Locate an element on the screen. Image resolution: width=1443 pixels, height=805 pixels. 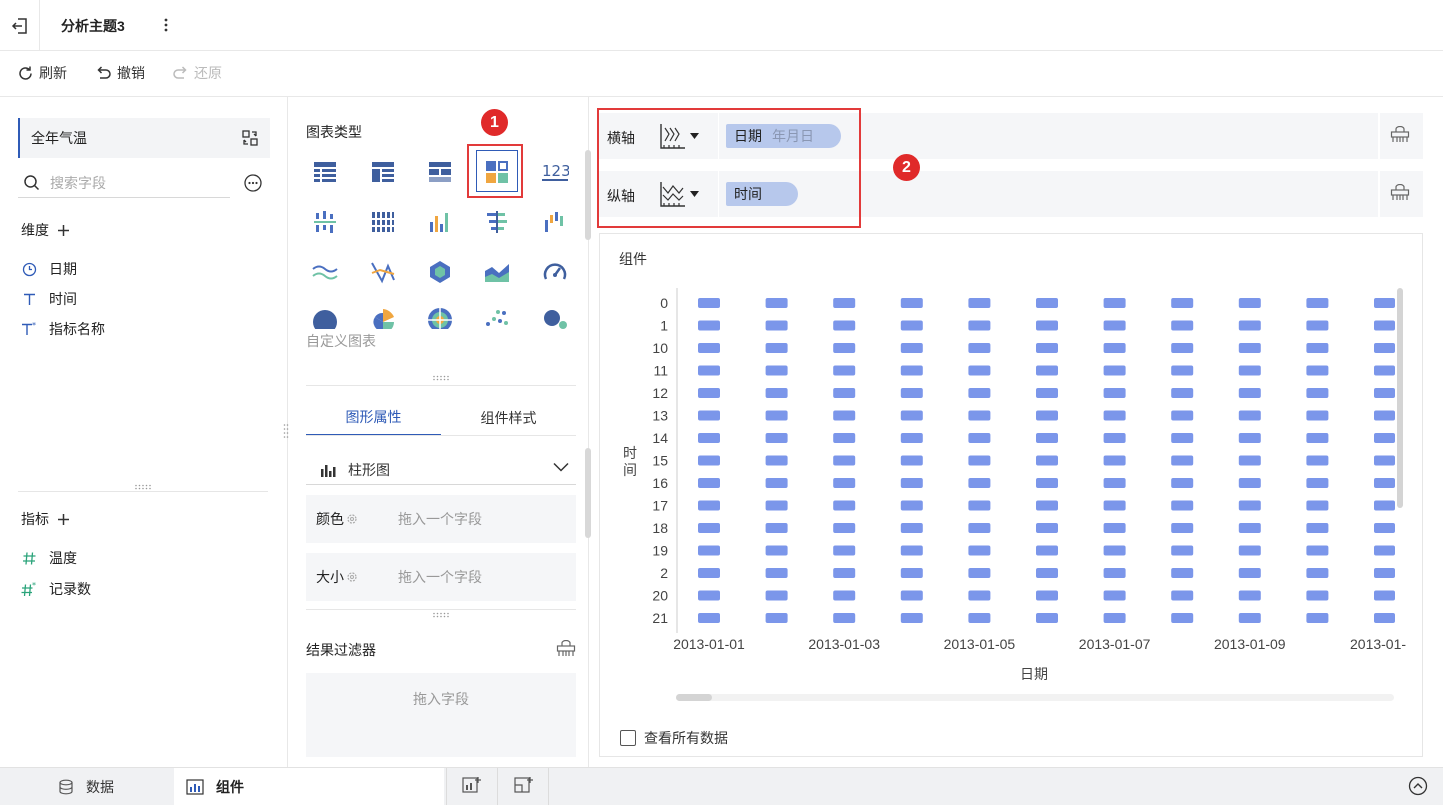
redo-button: 还原 is located at coordinates (197, 73).